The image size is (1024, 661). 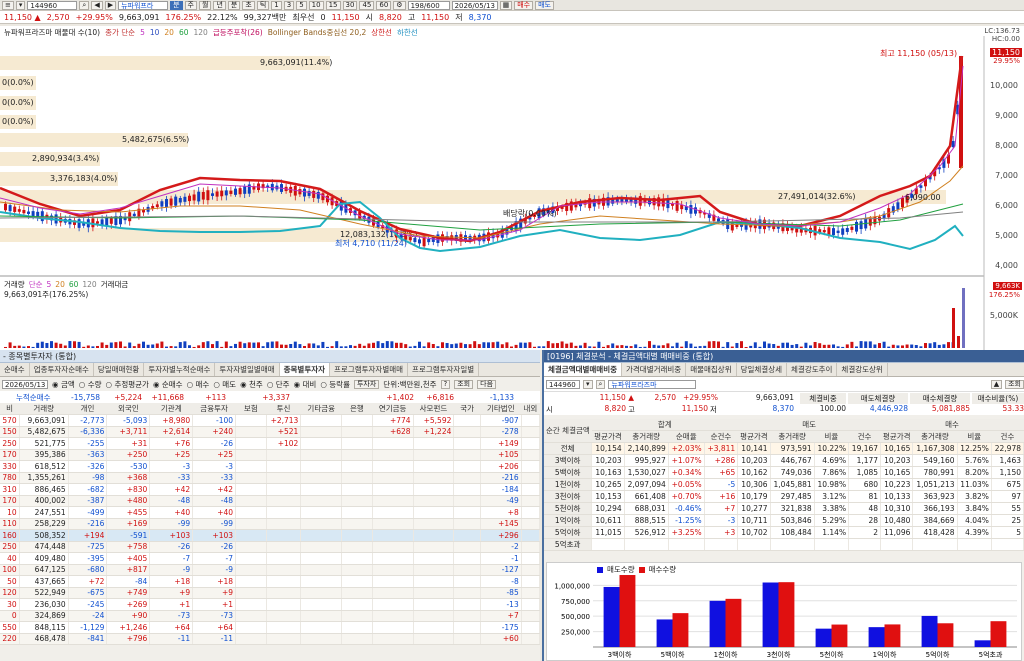 What do you see at coordinates (428, 5) in the screenshot?
I see `page-counter: 198/600` at bounding box center [428, 5].